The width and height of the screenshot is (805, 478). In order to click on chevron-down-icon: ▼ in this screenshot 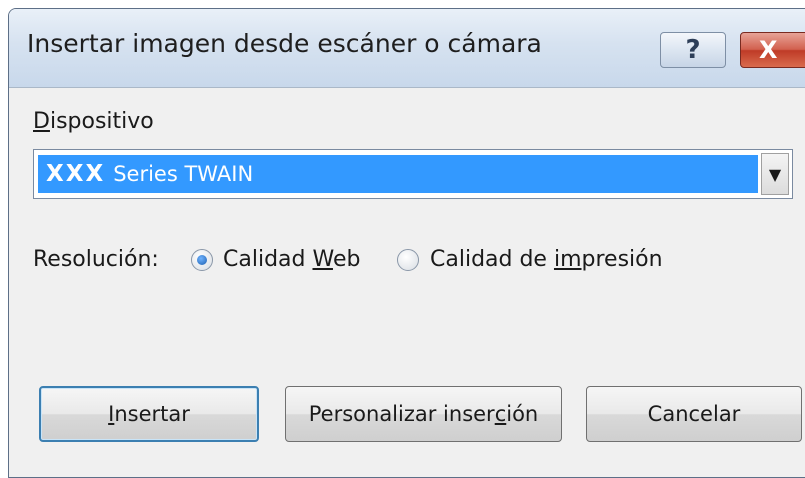, I will do `click(775, 174)`.